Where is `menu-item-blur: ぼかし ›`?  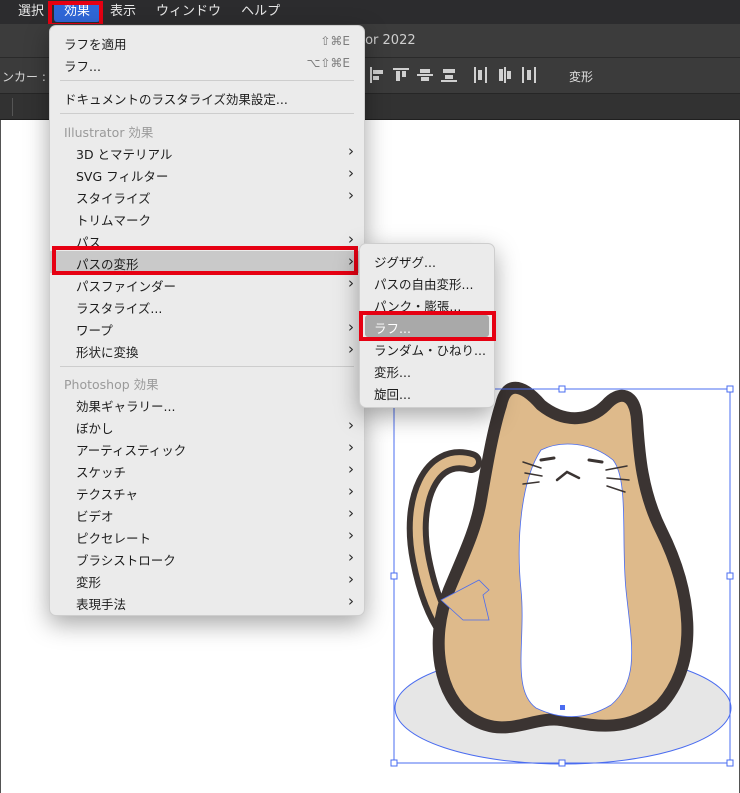 menu-item-blur: ぼかし › is located at coordinates (207, 426).